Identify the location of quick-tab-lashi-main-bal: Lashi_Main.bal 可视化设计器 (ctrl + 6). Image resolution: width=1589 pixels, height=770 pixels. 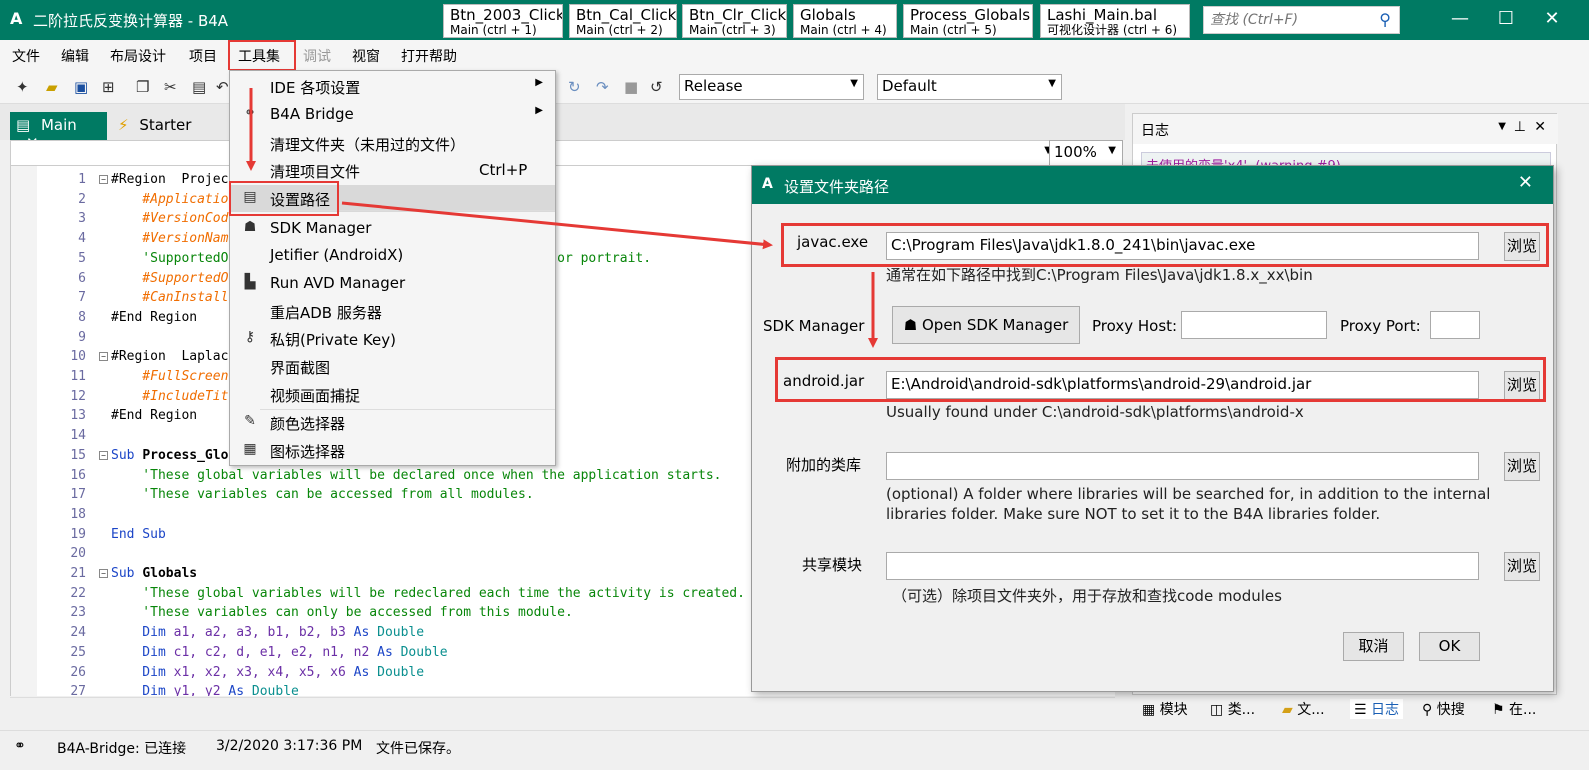
(1115, 21).